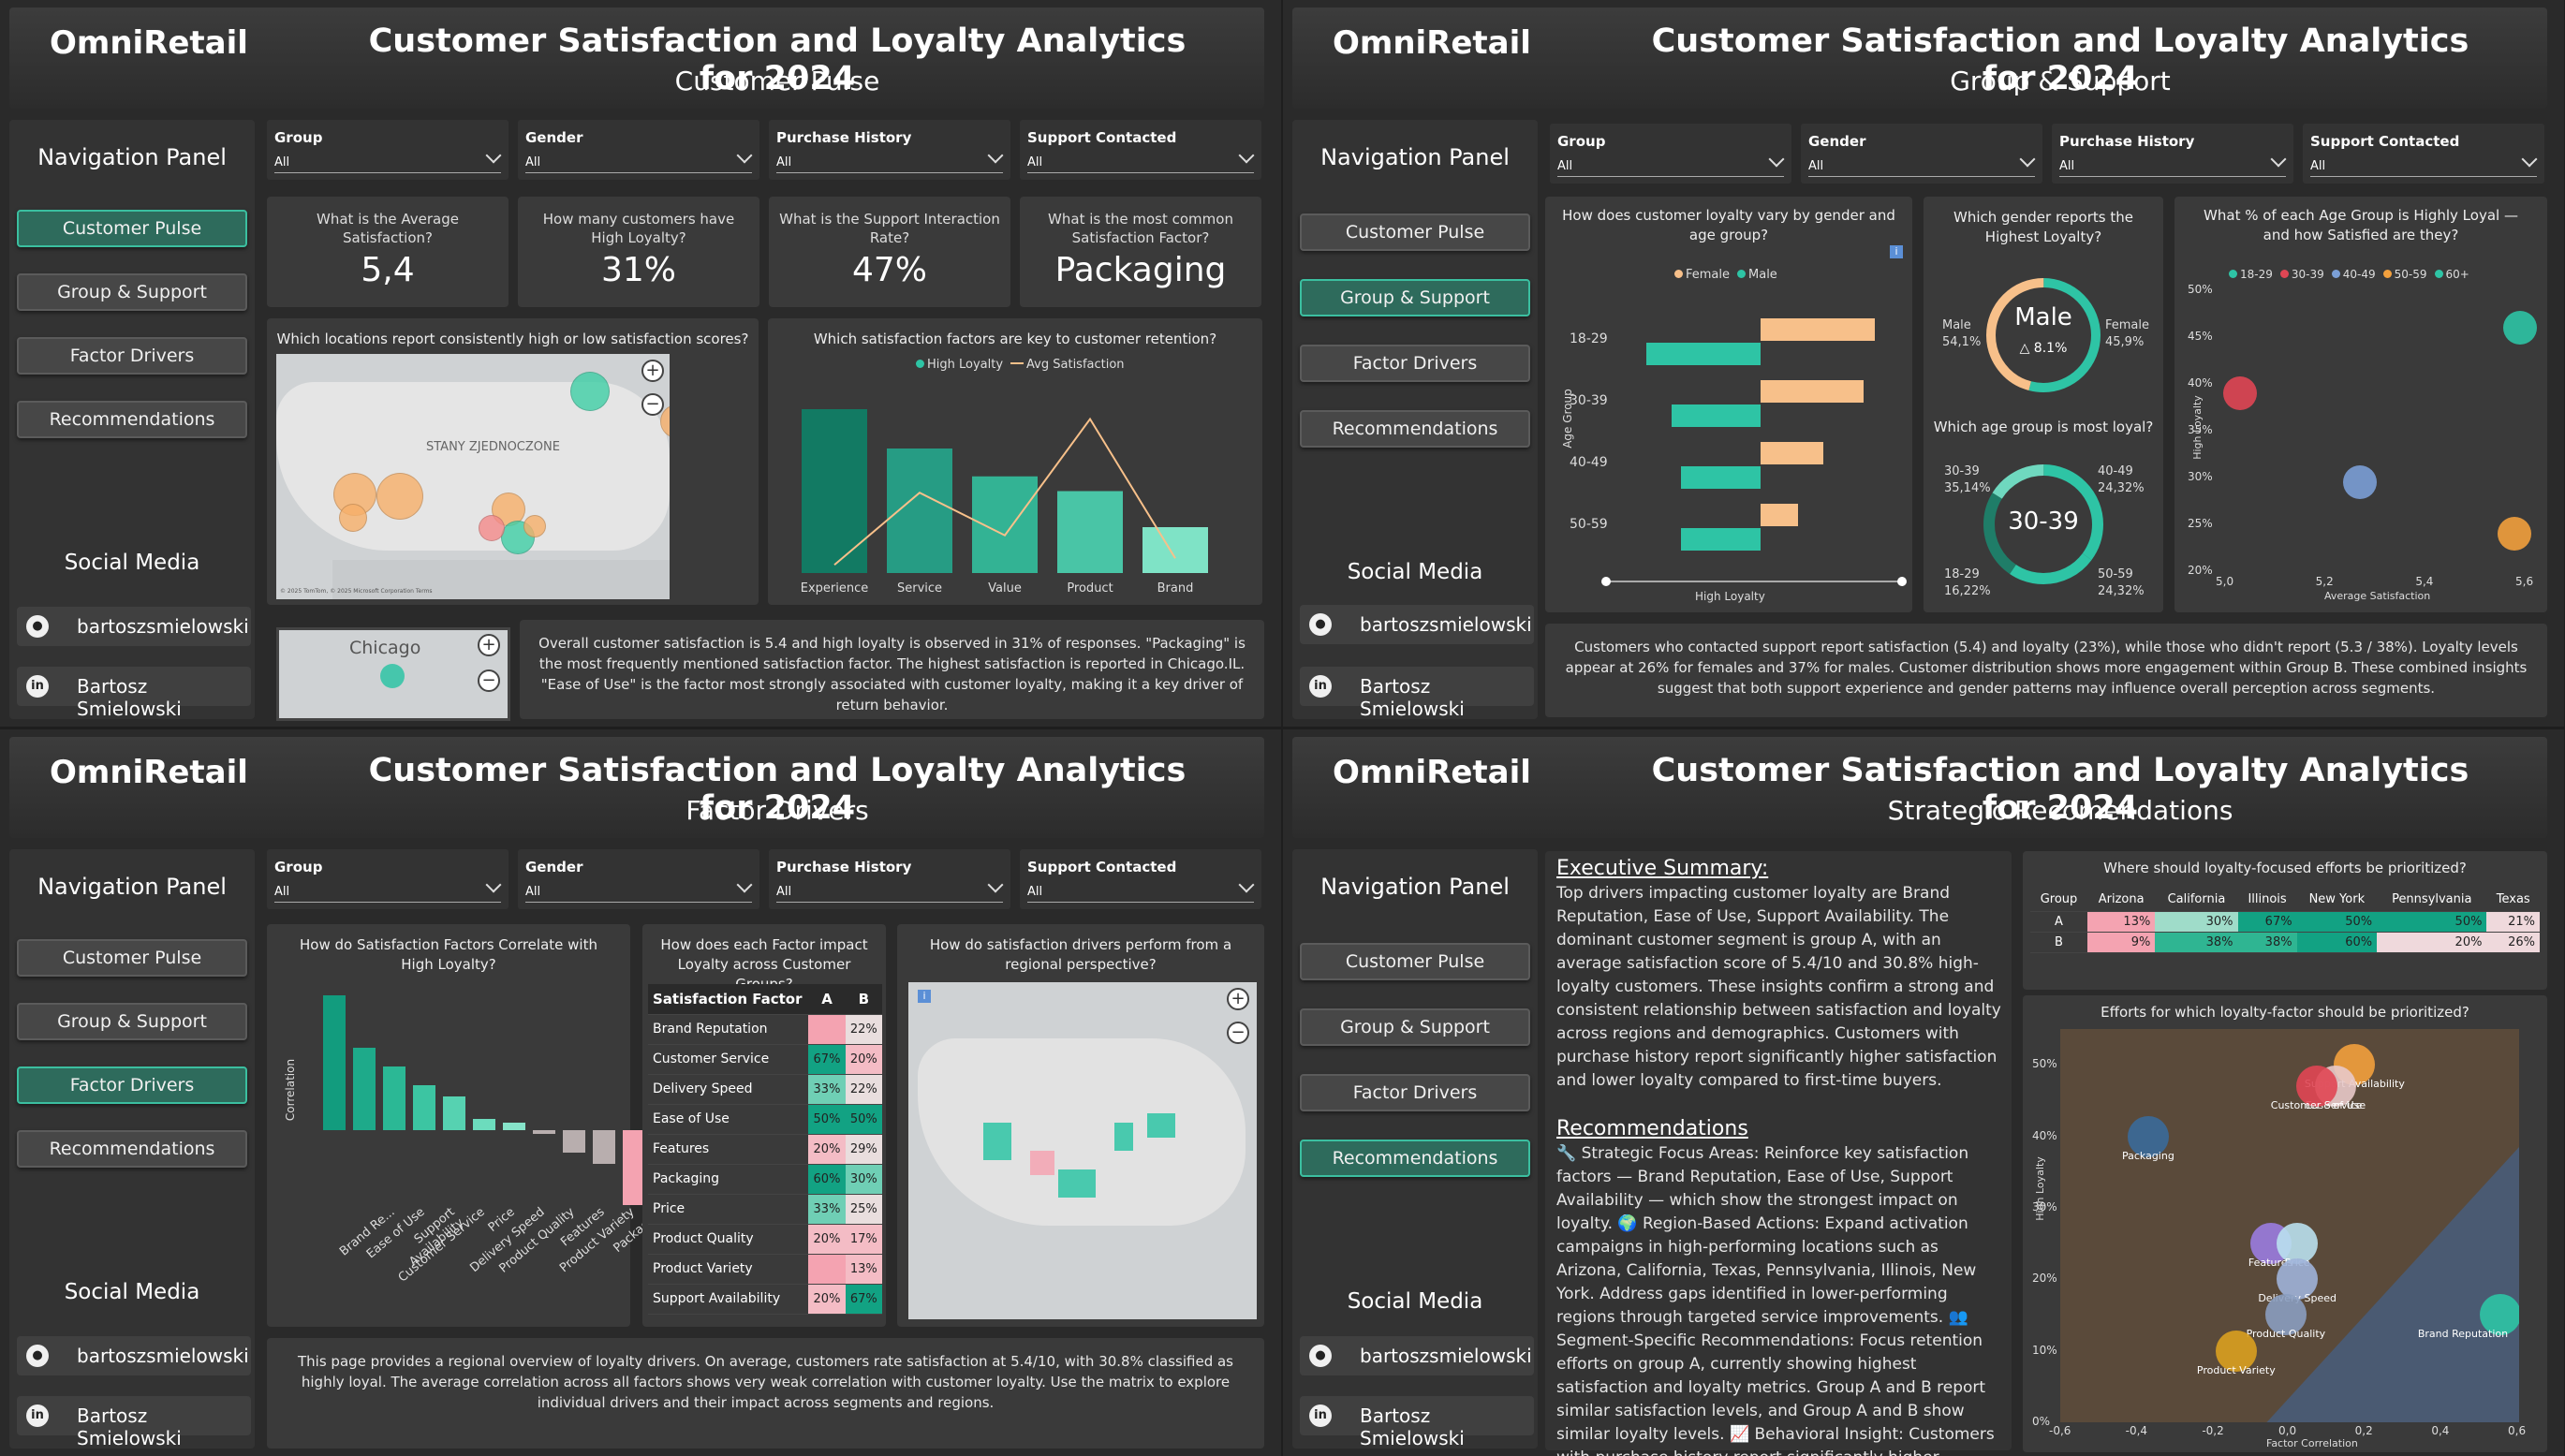 The image size is (2565, 1456). What do you see at coordinates (765, 1059) in the screenshot?
I see `matrix-row: Customer Service 67% 20%` at bounding box center [765, 1059].